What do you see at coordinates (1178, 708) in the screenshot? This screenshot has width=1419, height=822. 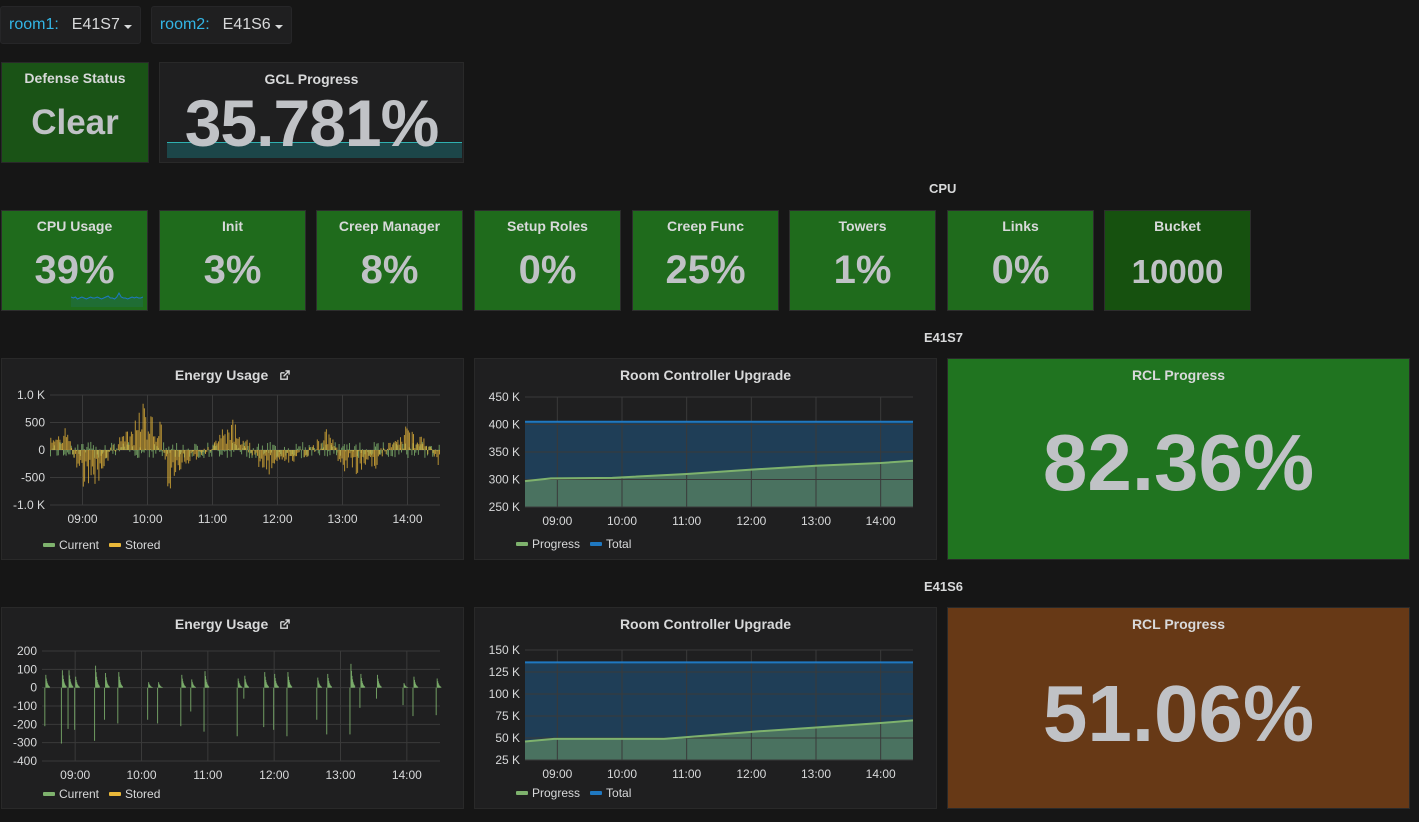 I see `rcl-progress-panel-room2: RCL Progress 51.06%` at bounding box center [1178, 708].